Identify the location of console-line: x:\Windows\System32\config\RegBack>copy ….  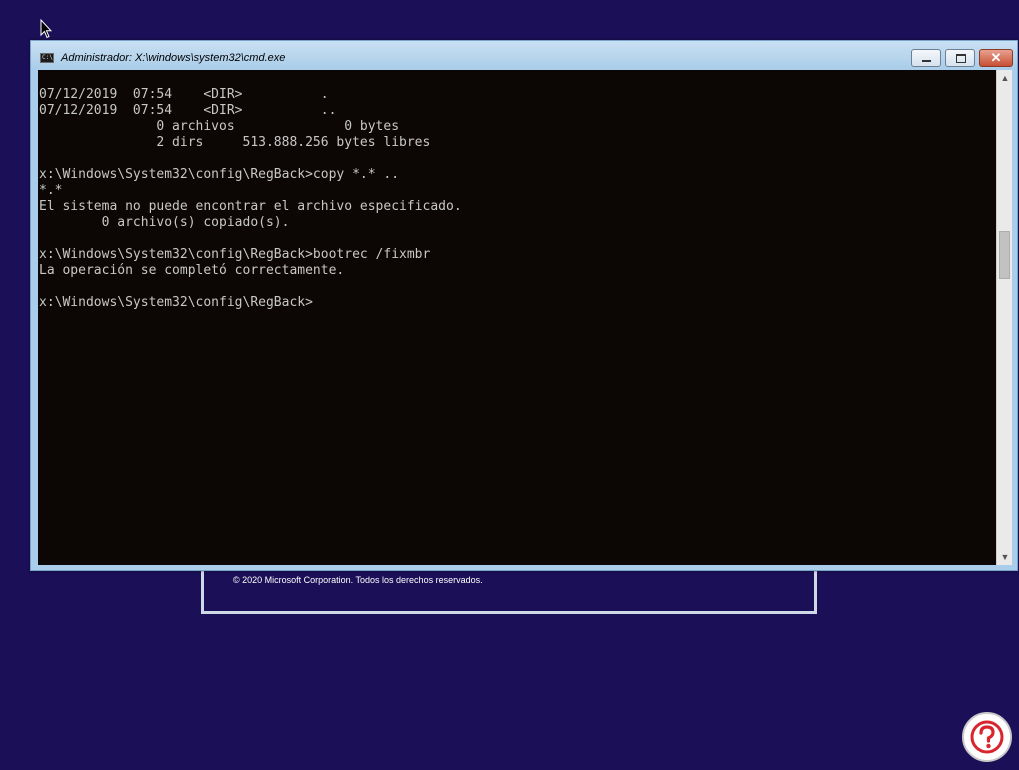
(219, 174).